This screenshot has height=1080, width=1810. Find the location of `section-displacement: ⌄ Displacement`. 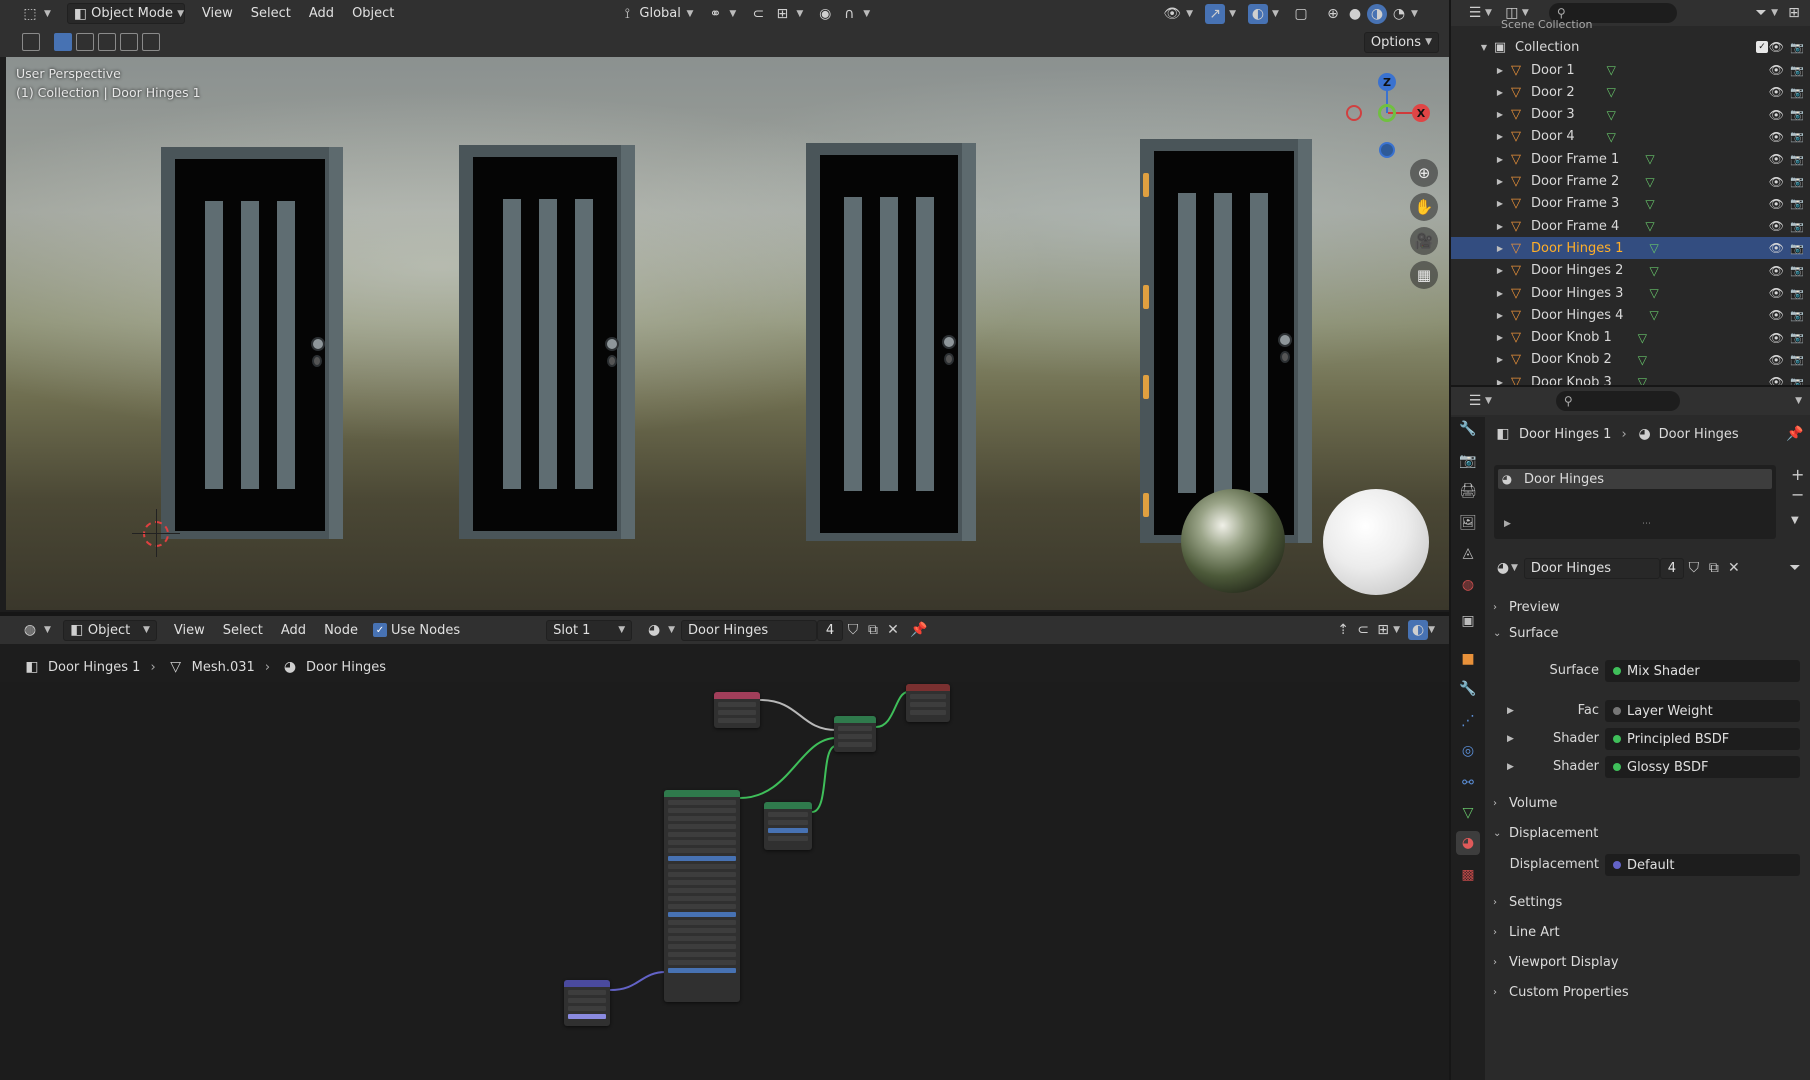

section-displacement: ⌄ Displacement is located at coordinates (1648, 833).